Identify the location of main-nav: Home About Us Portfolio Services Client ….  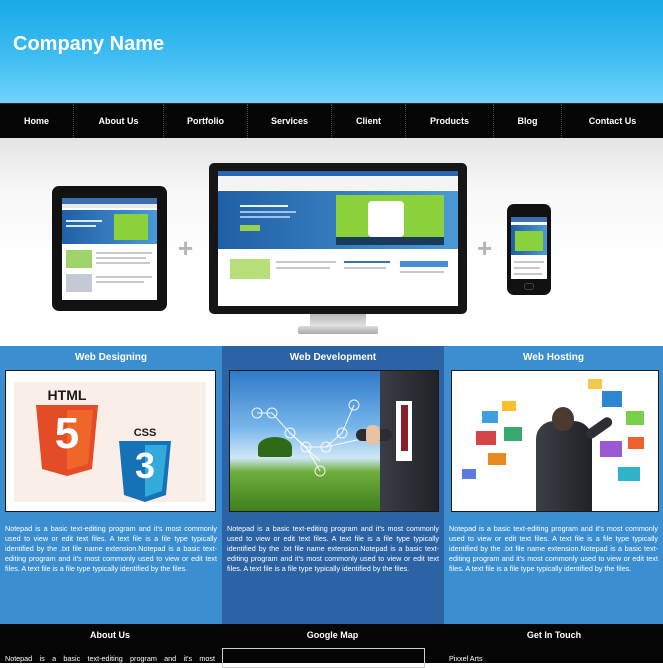
(331, 120).